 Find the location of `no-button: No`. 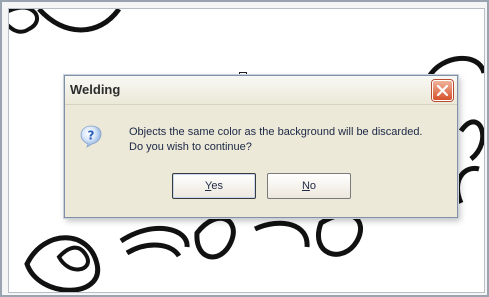

no-button: No is located at coordinates (309, 186).